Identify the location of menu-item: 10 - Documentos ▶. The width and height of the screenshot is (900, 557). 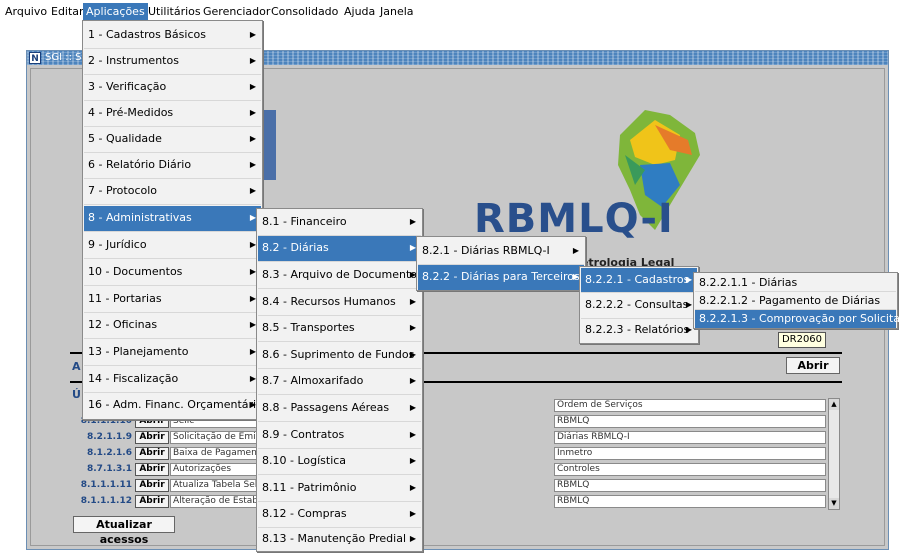
(172, 273).